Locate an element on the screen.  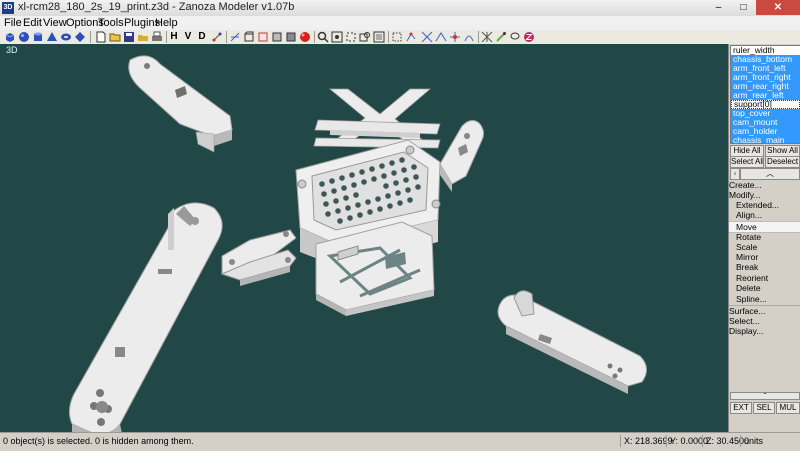
object-list-item: top_cover is located at coordinates (765, 113).